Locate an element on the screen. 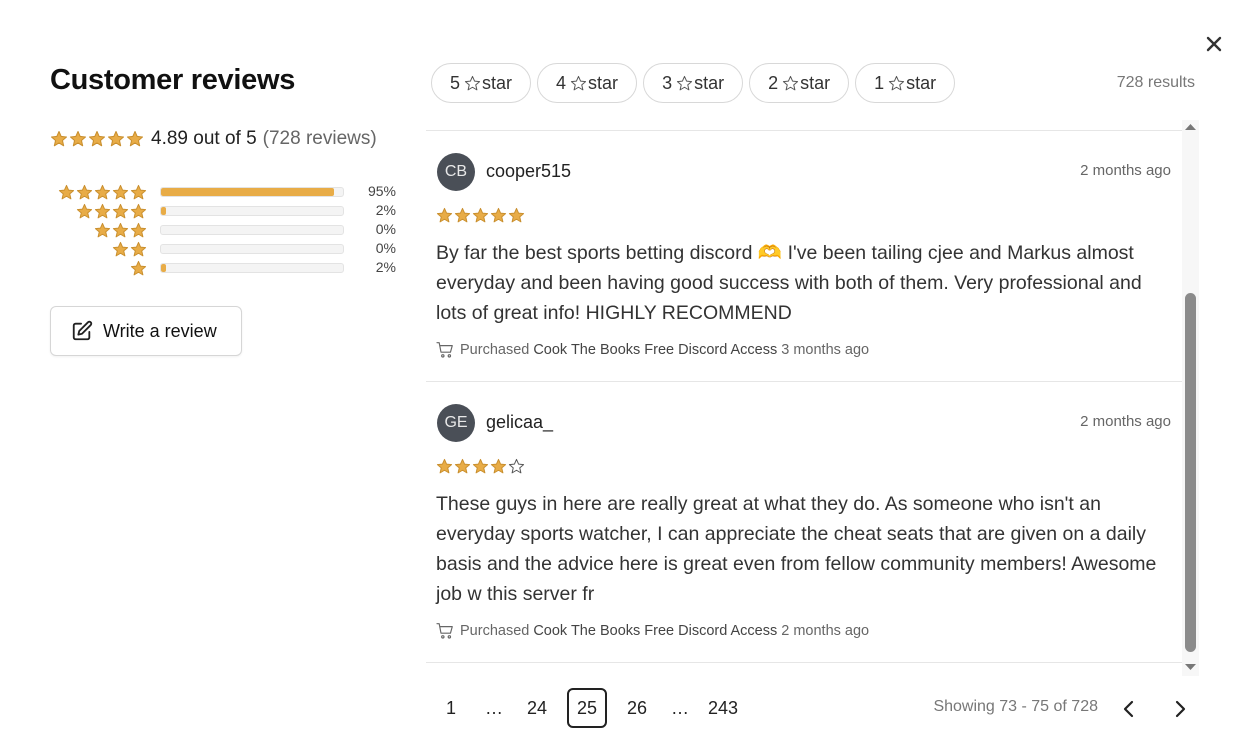 This screenshot has height=748, width=1248. purchased-when: 2 months ago is located at coordinates (825, 631).